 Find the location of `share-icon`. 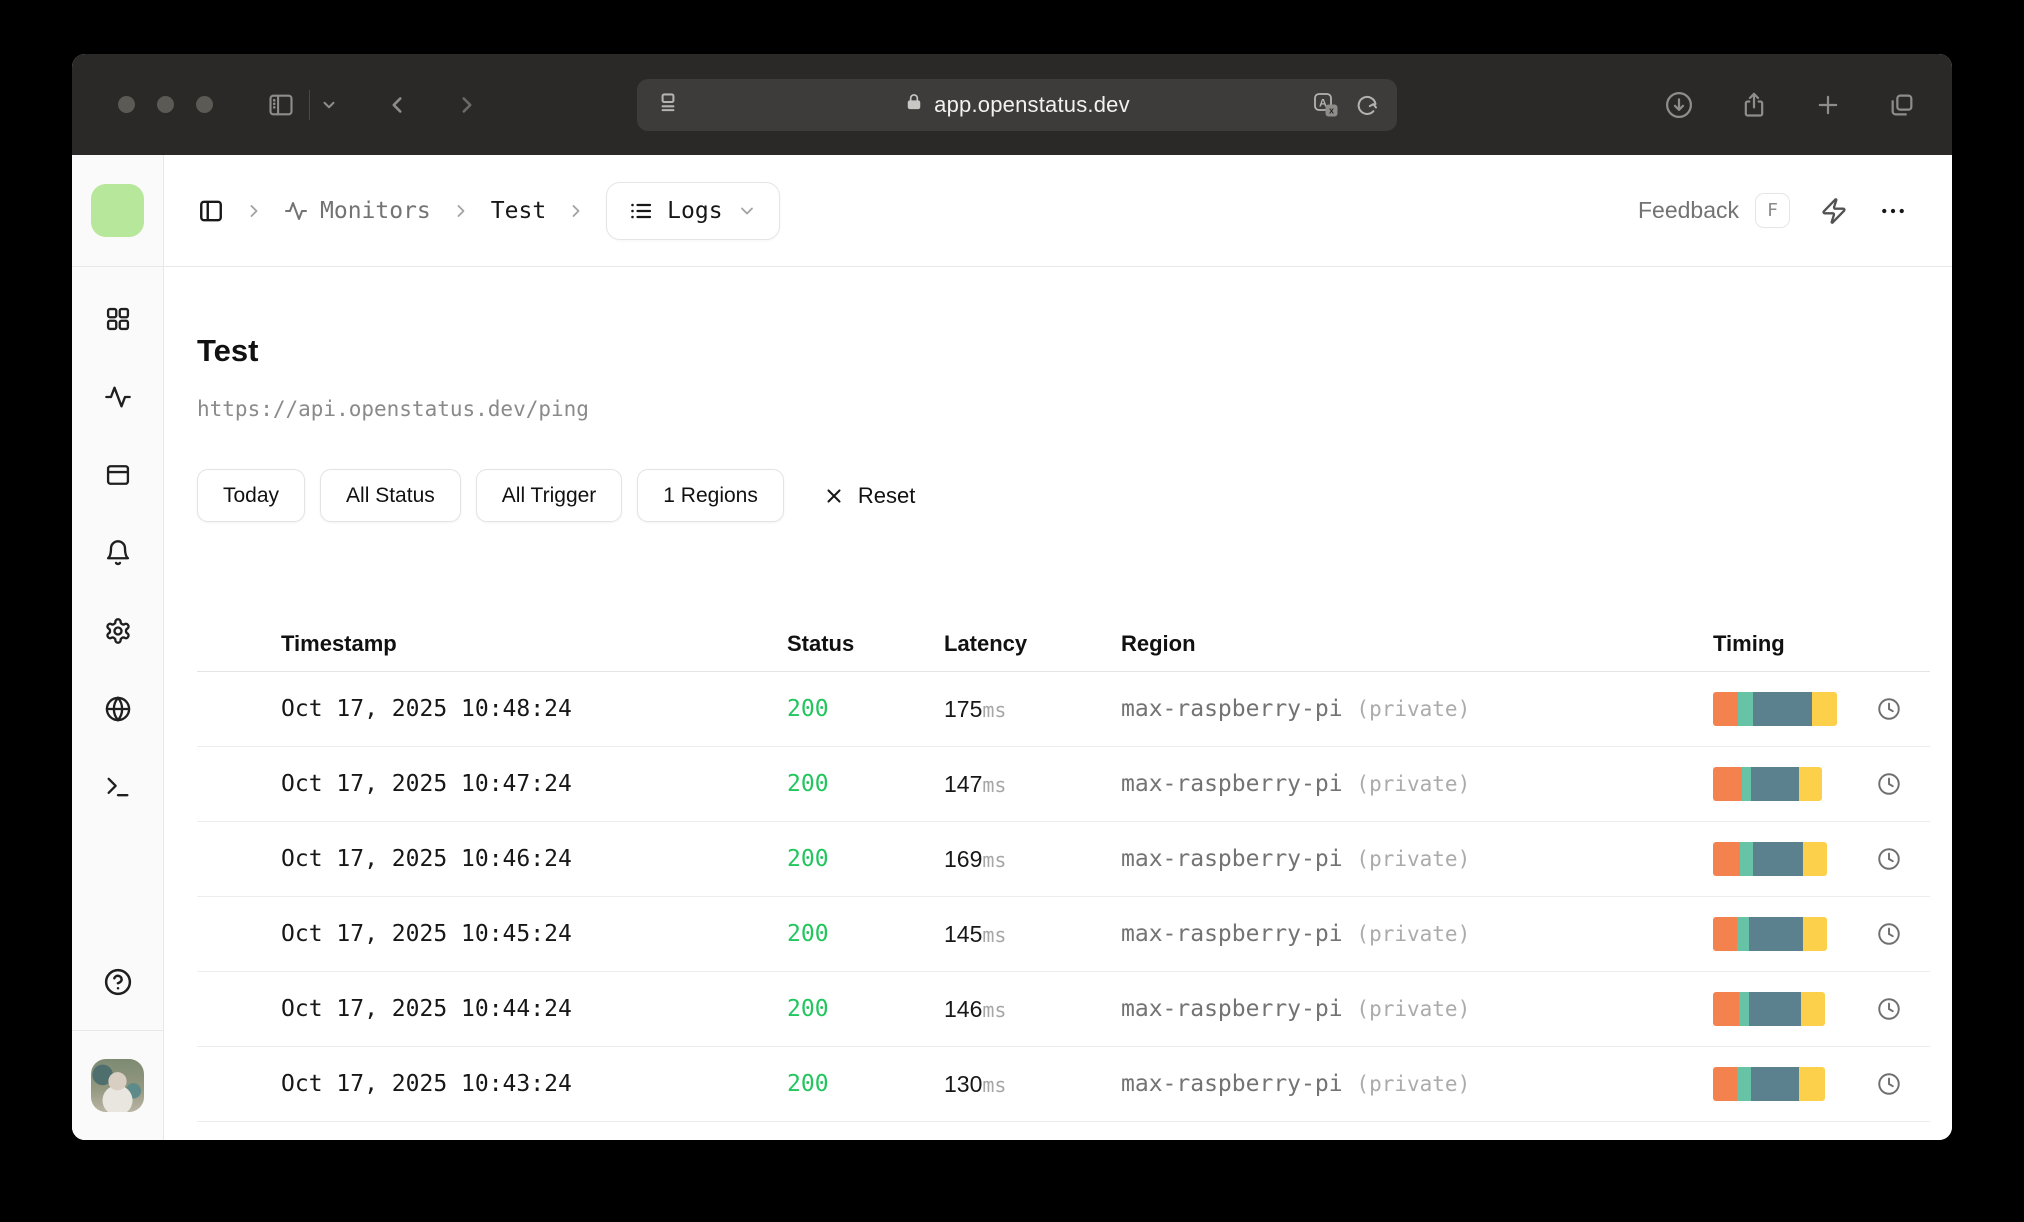

share-icon is located at coordinates (1754, 105).